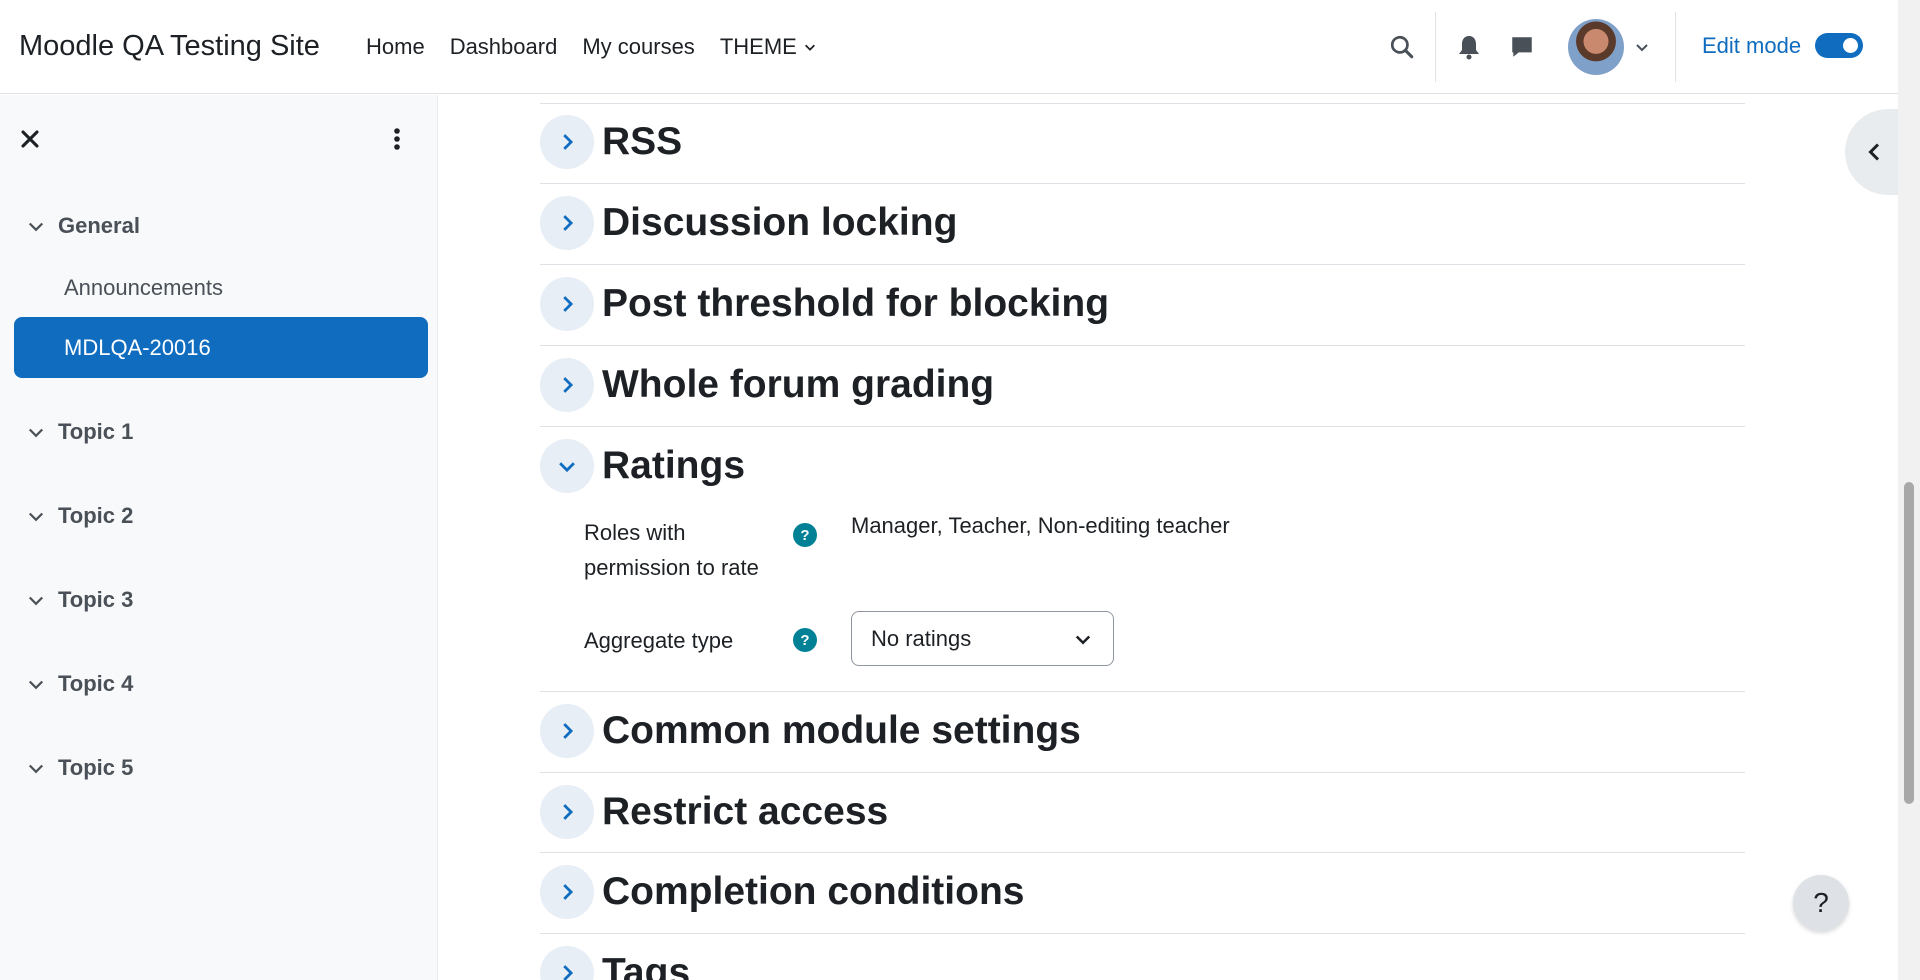 The width and height of the screenshot is (1920, 980). I want to click on collapsible-discussion-locking: Discussion locking, so click(748, 223).